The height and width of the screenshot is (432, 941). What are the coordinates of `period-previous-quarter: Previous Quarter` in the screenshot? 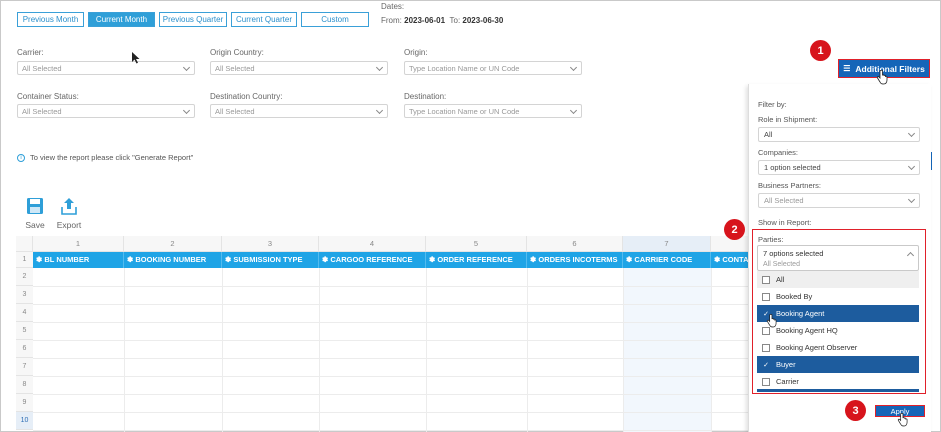 It's located at (193, 19).